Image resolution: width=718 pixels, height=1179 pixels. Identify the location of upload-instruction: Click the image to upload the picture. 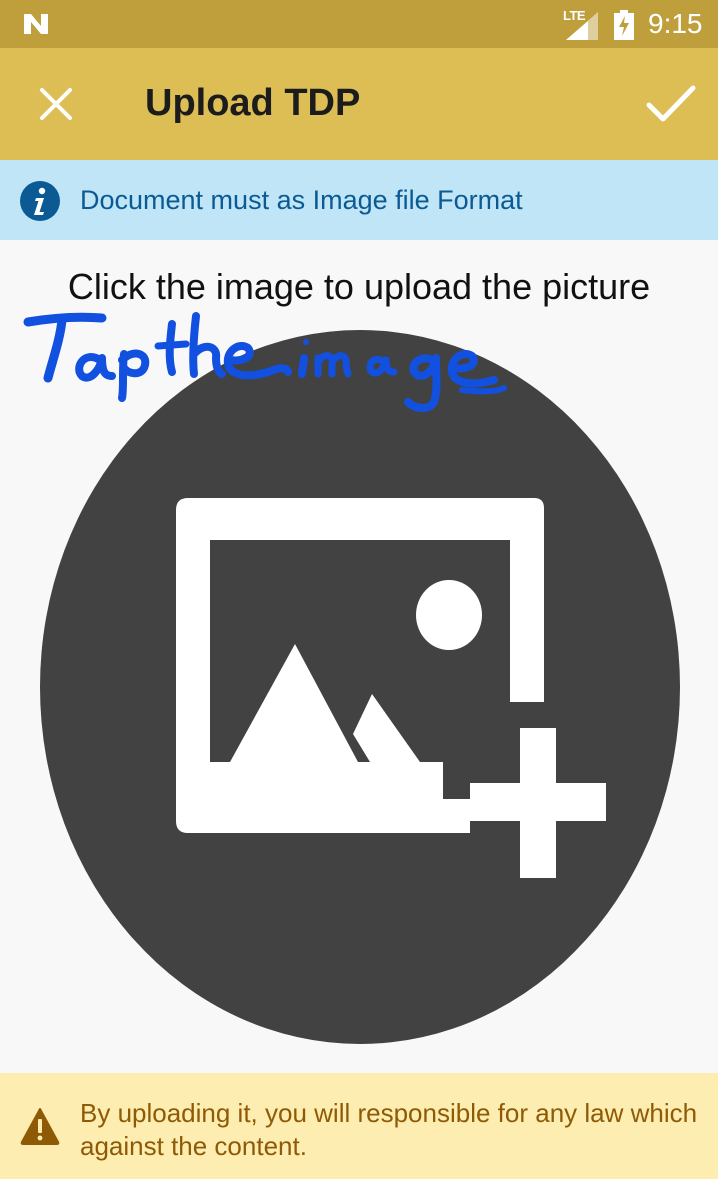
(359, 286).